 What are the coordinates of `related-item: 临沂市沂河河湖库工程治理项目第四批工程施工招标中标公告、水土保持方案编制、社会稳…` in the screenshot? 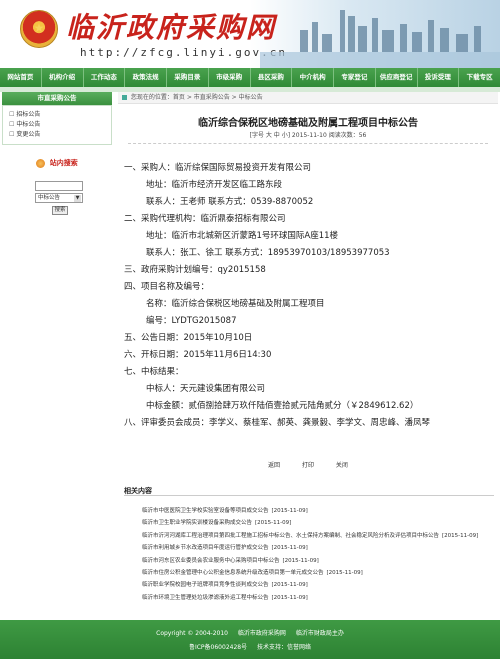 It's located at (317, 536).